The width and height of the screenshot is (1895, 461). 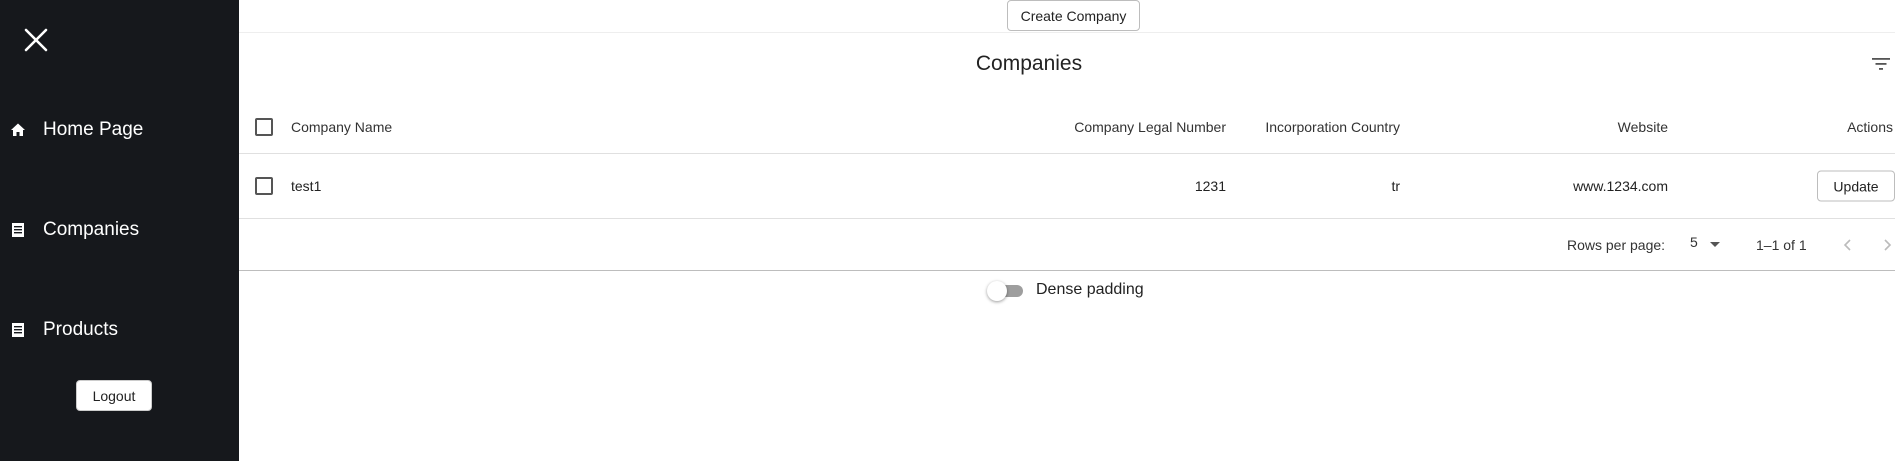 I want to click on cell-company-name: test1, so click(x=306, y=186).